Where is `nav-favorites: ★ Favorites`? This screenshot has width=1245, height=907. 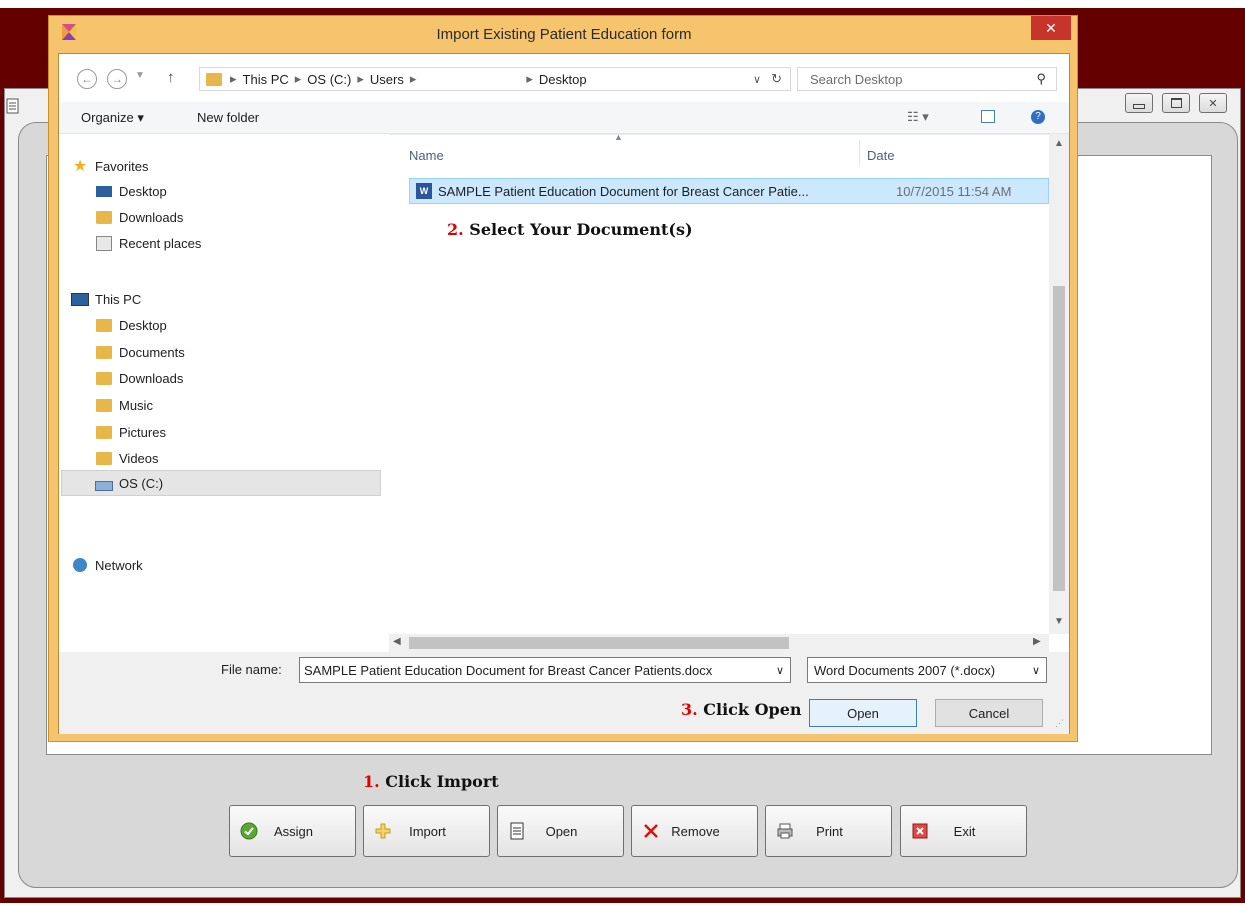 nav-favorites: ★ Favorites is located at coordinates (110, 166).